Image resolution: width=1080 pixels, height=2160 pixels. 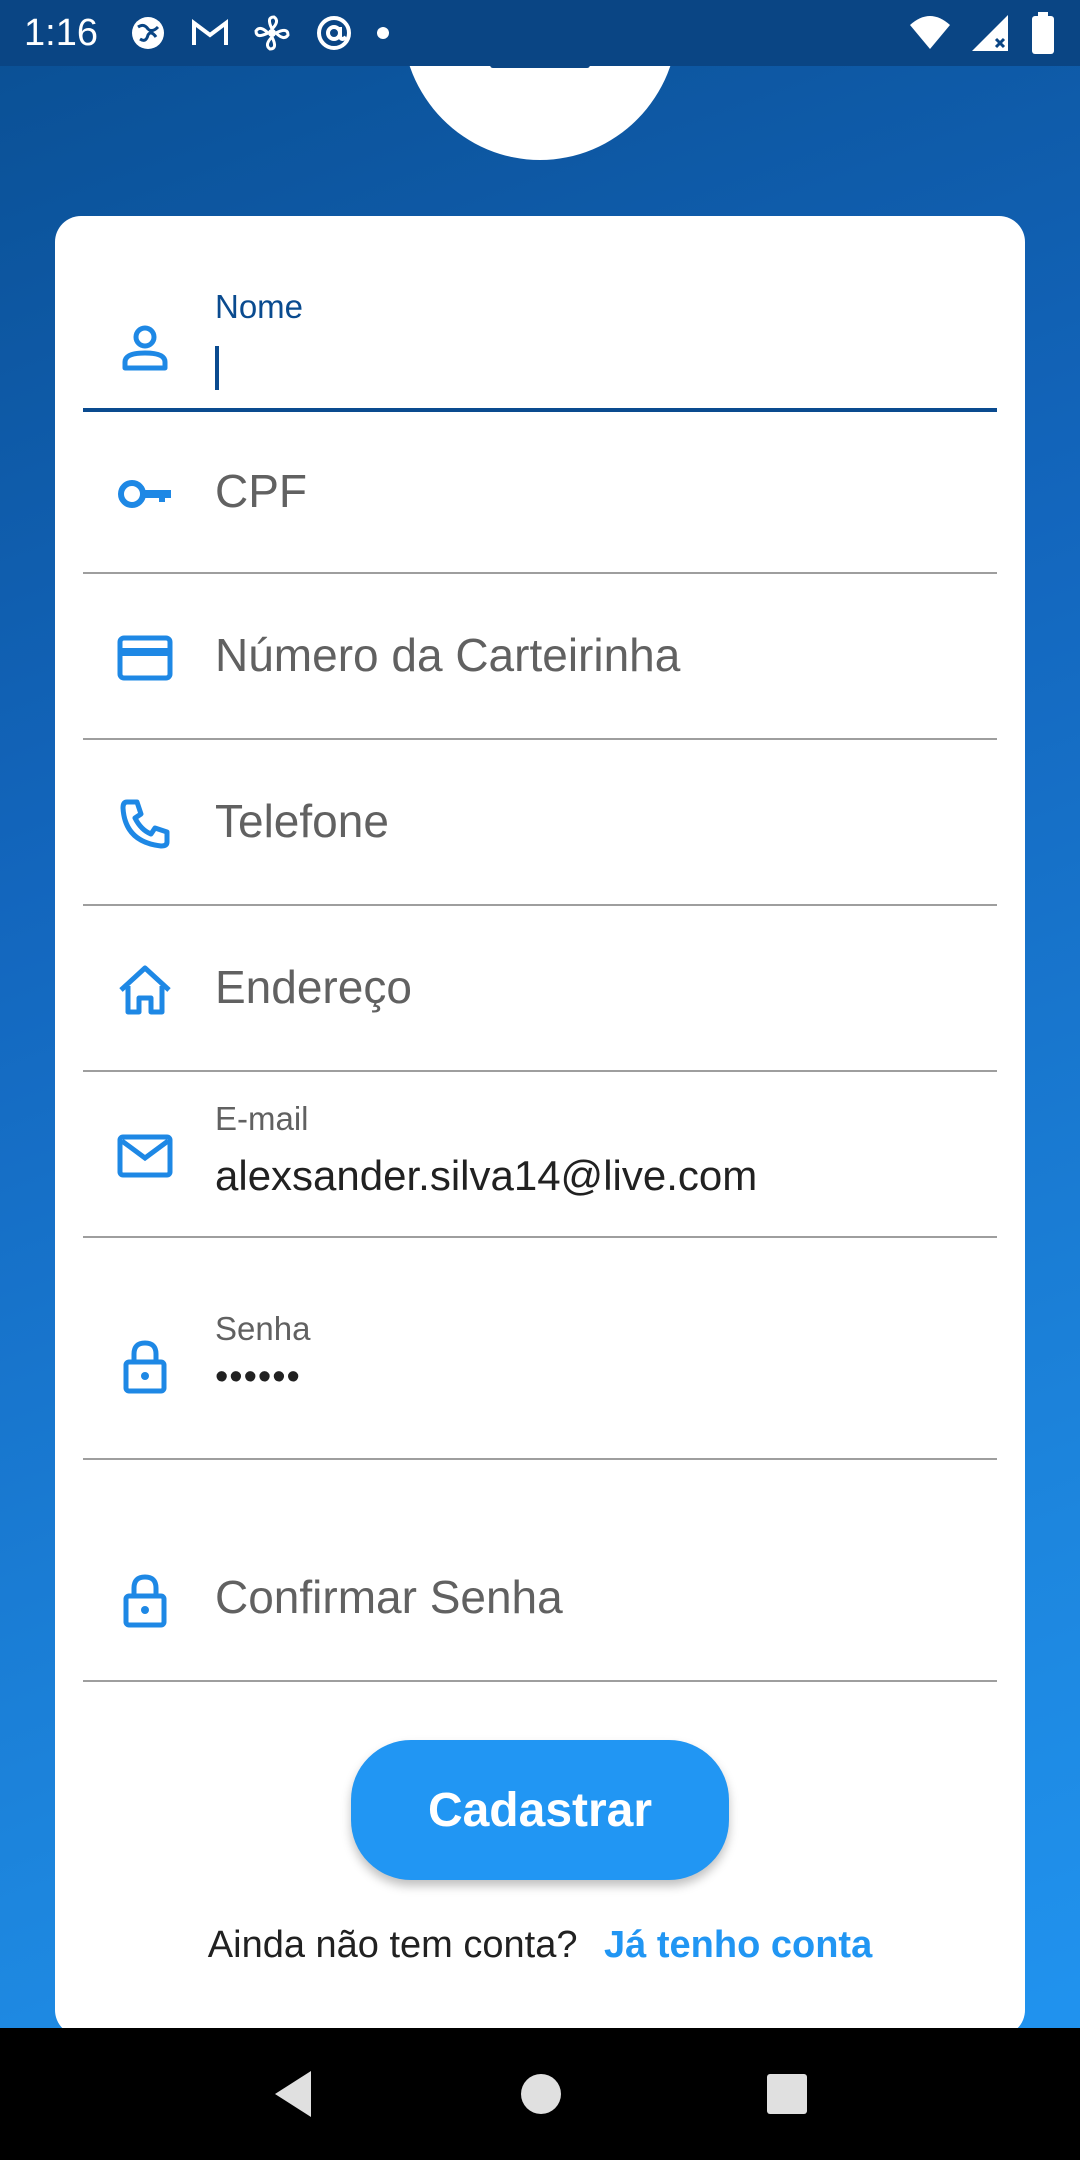 I want to click on recents-icon, so click(x=787, y=2094).